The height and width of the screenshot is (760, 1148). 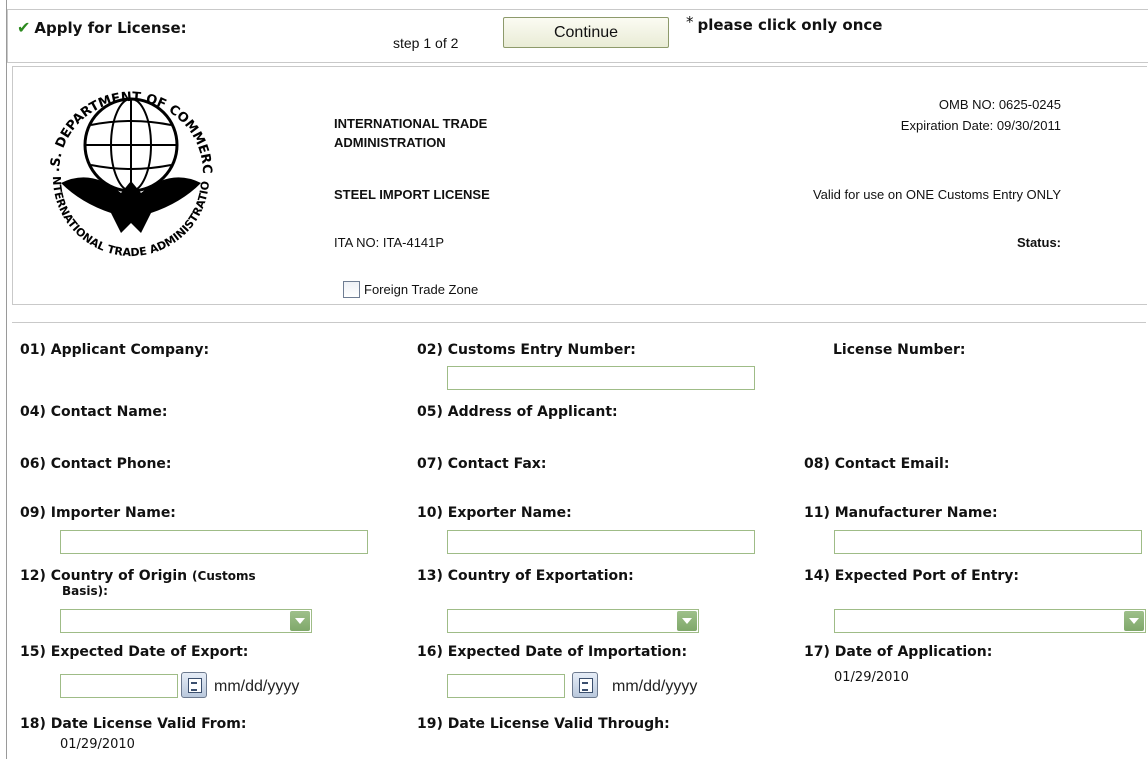 I want to click on foreign-trade-zone-label: Foreign Trade Zone, so click(x=421, y=289).